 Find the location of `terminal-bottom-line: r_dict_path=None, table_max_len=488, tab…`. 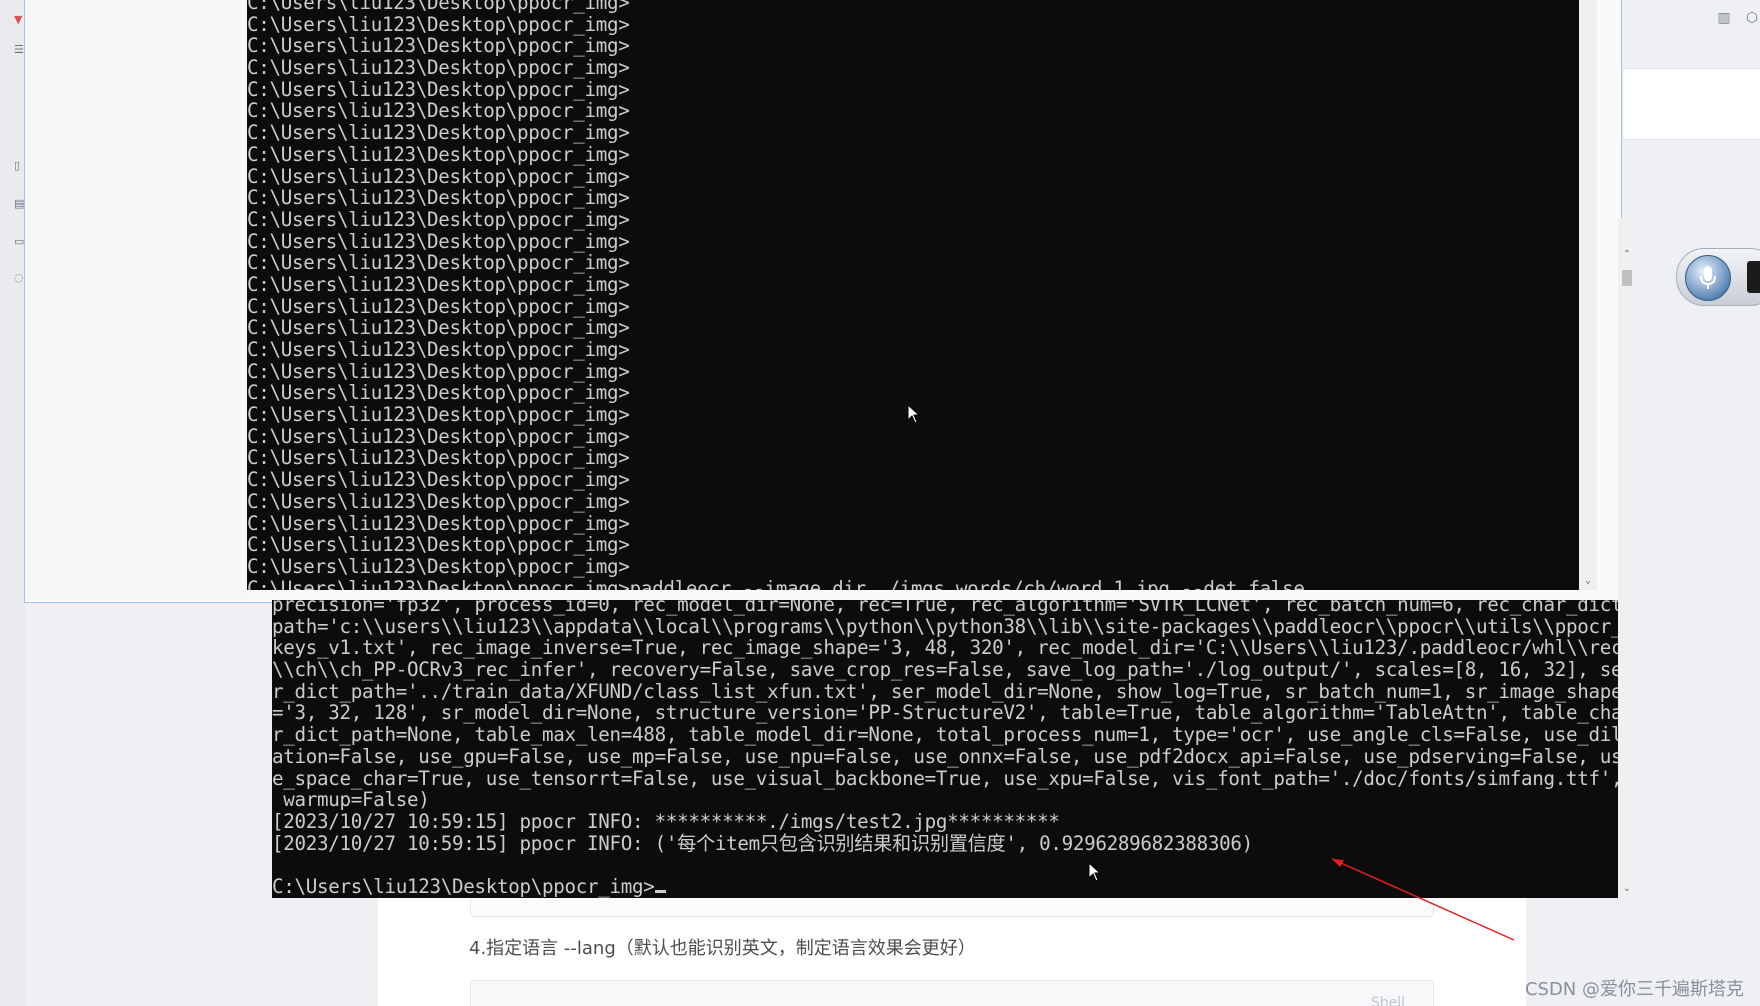

terminal-bottom-line: r_dict_path=None, table_max_len=488, tab… is located at coordinates (947, 735).